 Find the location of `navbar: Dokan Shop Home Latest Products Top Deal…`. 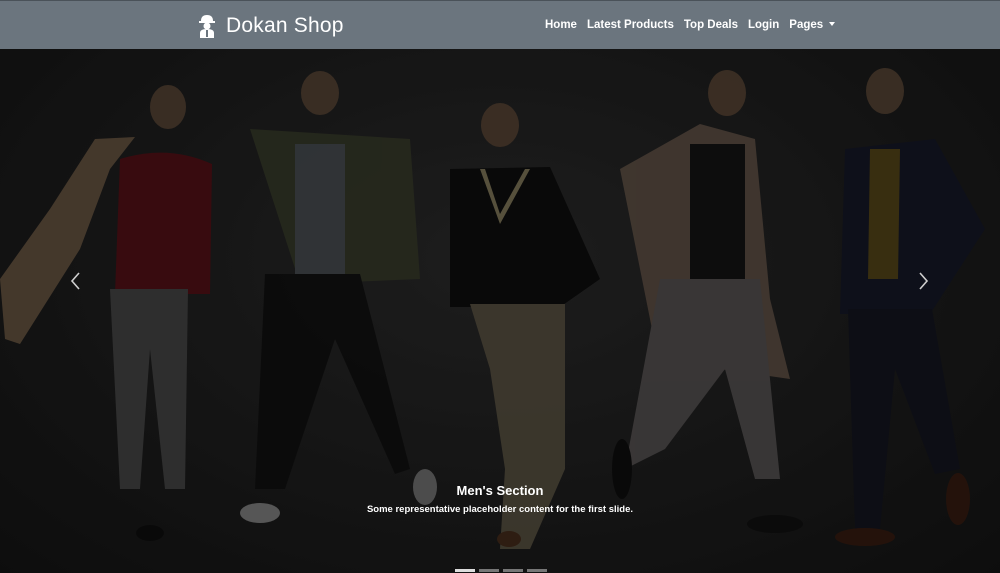

navbar: Dokan Shop Home Latest Products Top Deal… is located at coordinates (500, 24).